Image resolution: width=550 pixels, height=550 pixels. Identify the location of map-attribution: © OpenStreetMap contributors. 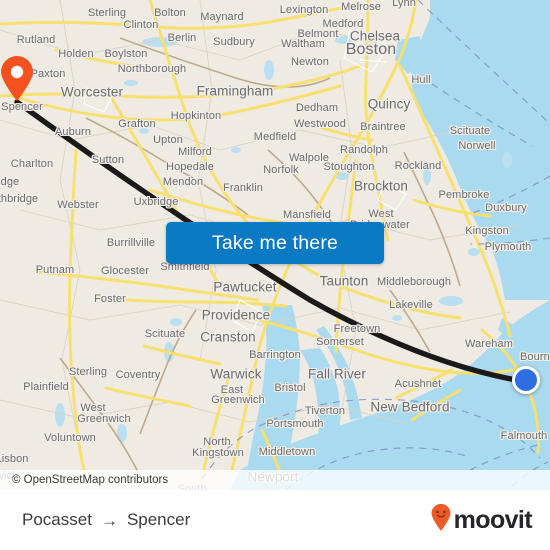
(275, 480).